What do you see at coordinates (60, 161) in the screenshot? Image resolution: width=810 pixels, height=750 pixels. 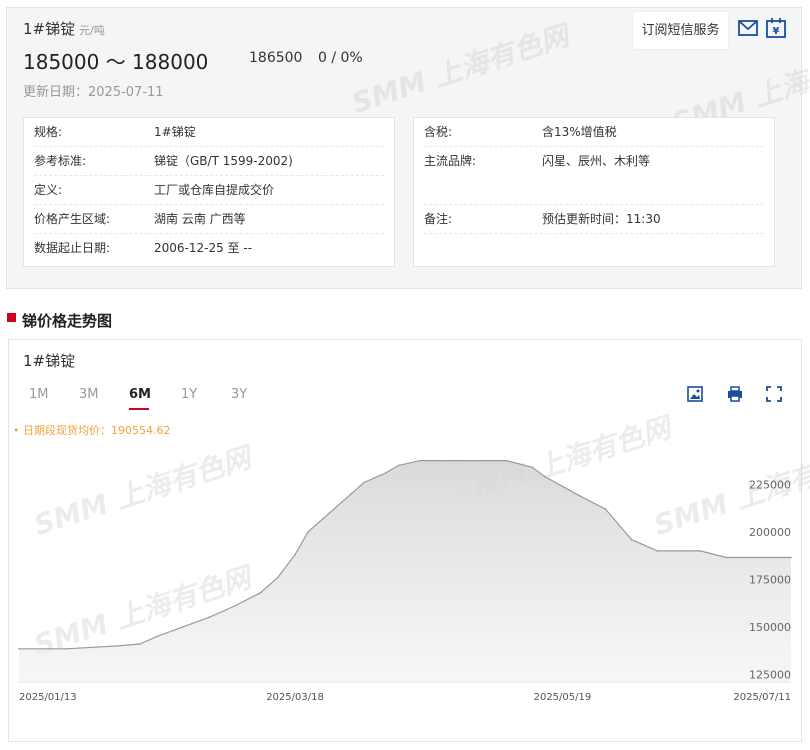 I see `info-key: 参考标准:` at bounding box center [60, 161].